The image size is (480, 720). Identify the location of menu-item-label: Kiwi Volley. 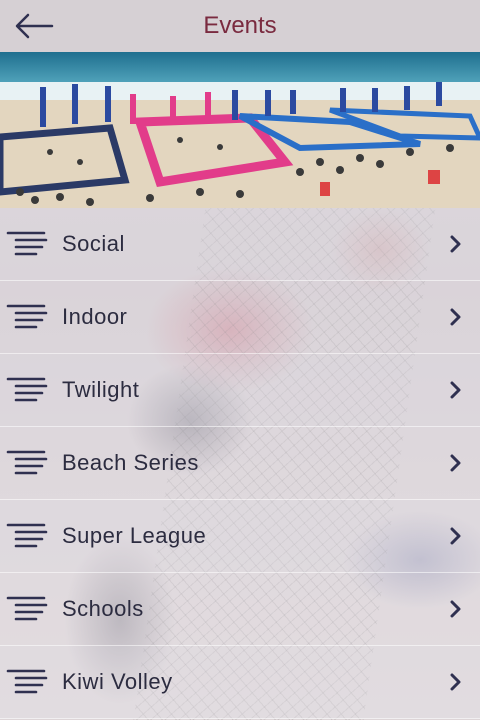
(117, 681).